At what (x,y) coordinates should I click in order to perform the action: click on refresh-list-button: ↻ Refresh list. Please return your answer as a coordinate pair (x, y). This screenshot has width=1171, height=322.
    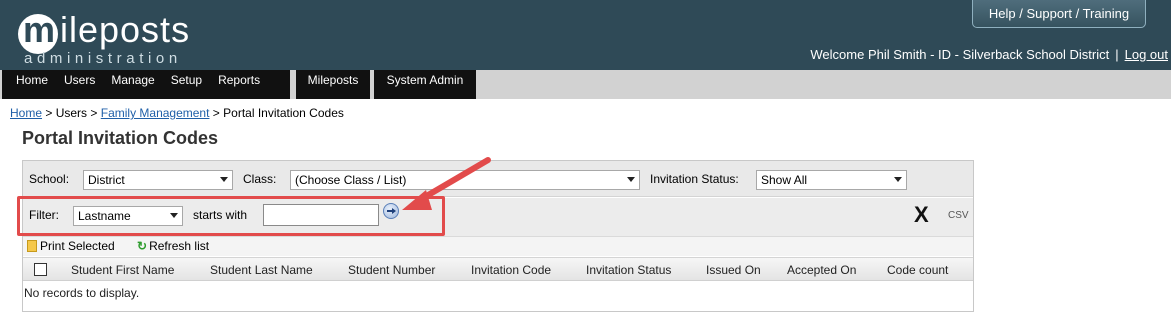
    Looking at the image, I should click on (173, 246).